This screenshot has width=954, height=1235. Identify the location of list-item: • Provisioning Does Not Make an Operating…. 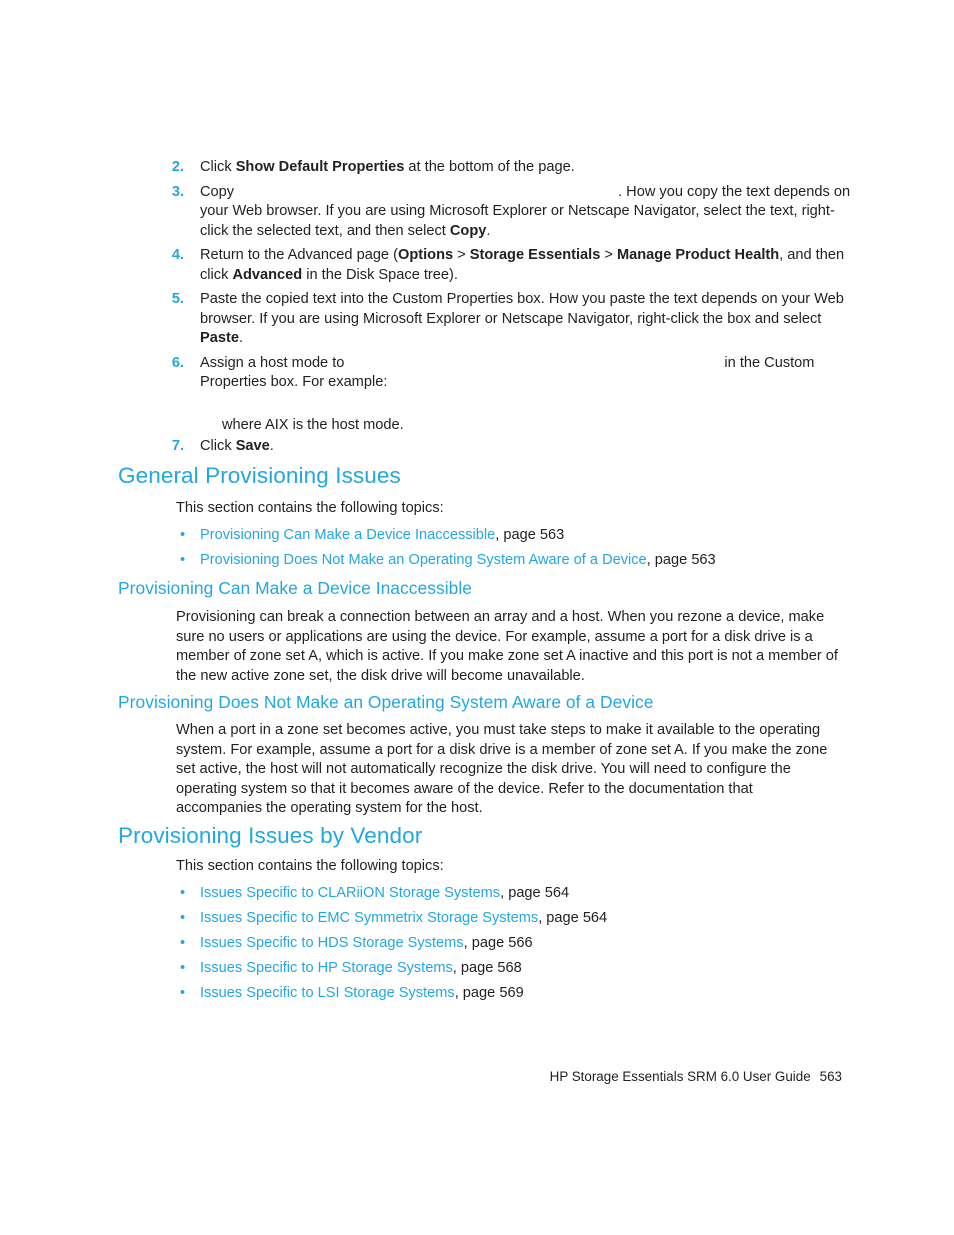
(526, 561).